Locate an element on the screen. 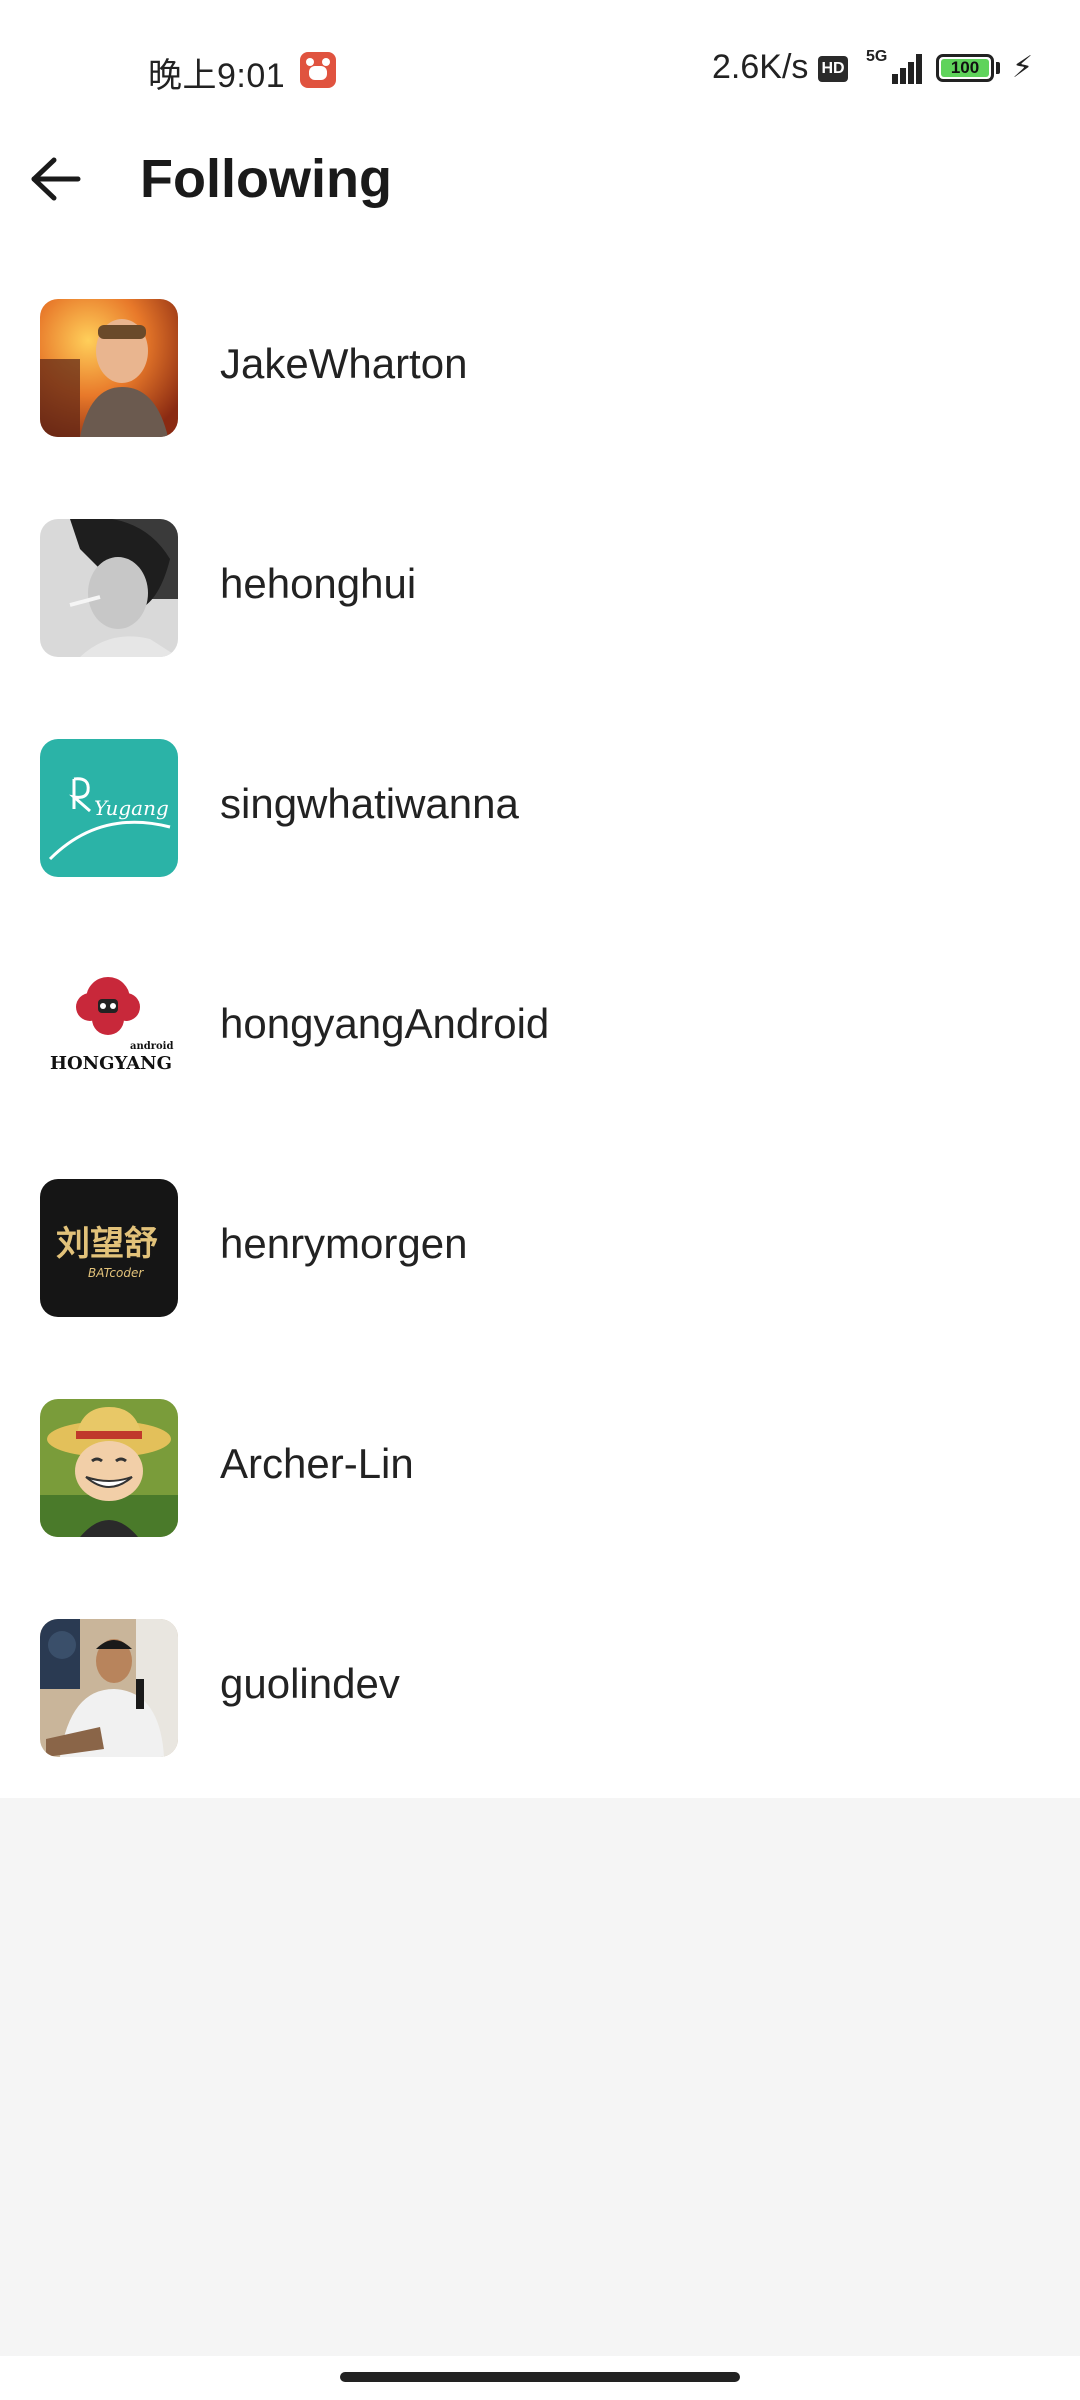 This screenshot has height=2400, width=1080. username: henrymorgen is located at coordinates (344, 1243).